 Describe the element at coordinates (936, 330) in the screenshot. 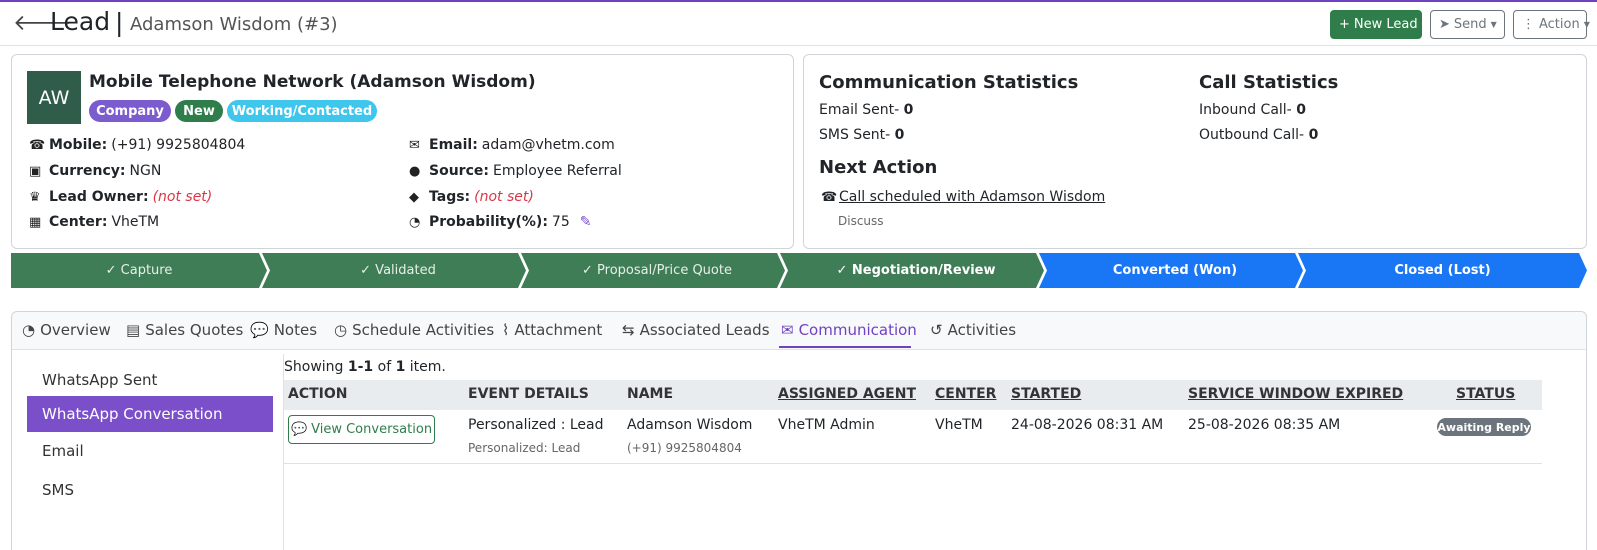

I see `history-icon: ↺` at that location.